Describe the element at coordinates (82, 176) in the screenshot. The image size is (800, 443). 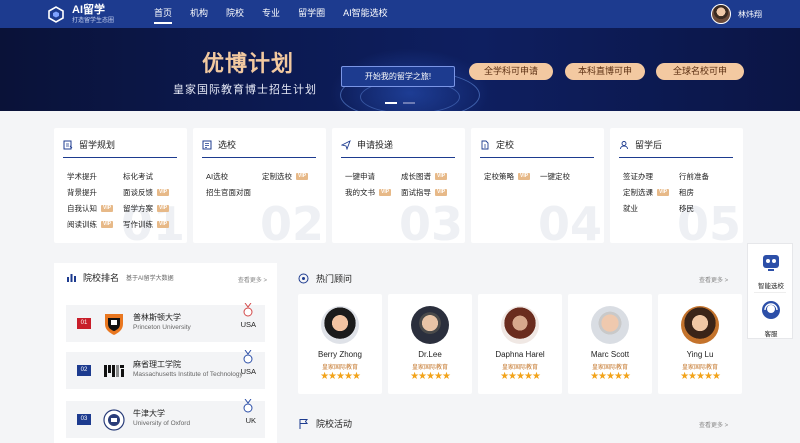
I see `link-academic: 学术提升` at that location.